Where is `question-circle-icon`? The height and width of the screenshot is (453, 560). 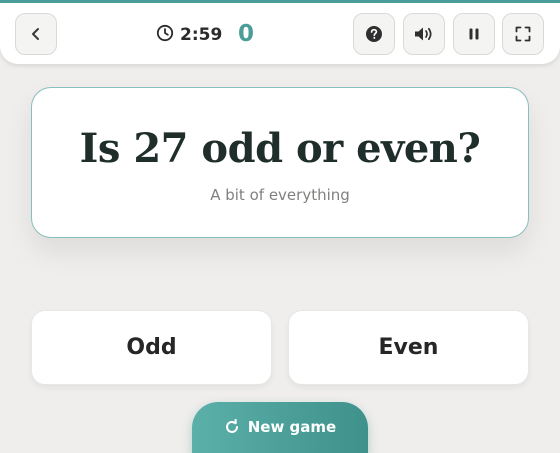
question-circle-icon is located at coordinates (374, 34).